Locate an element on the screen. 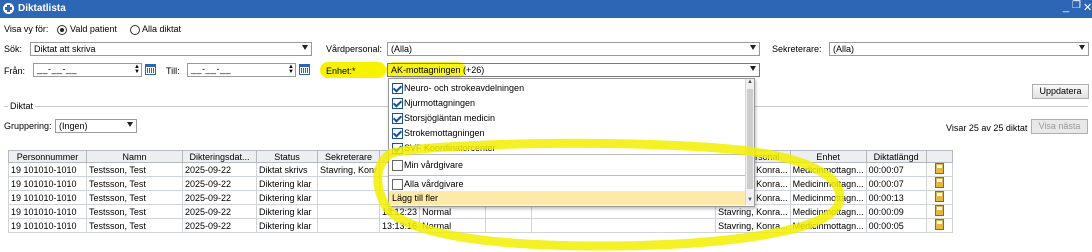 This screenshot has height=252, width=1092. table-cell: 00:00:05 is located at coordinates (896, 225).